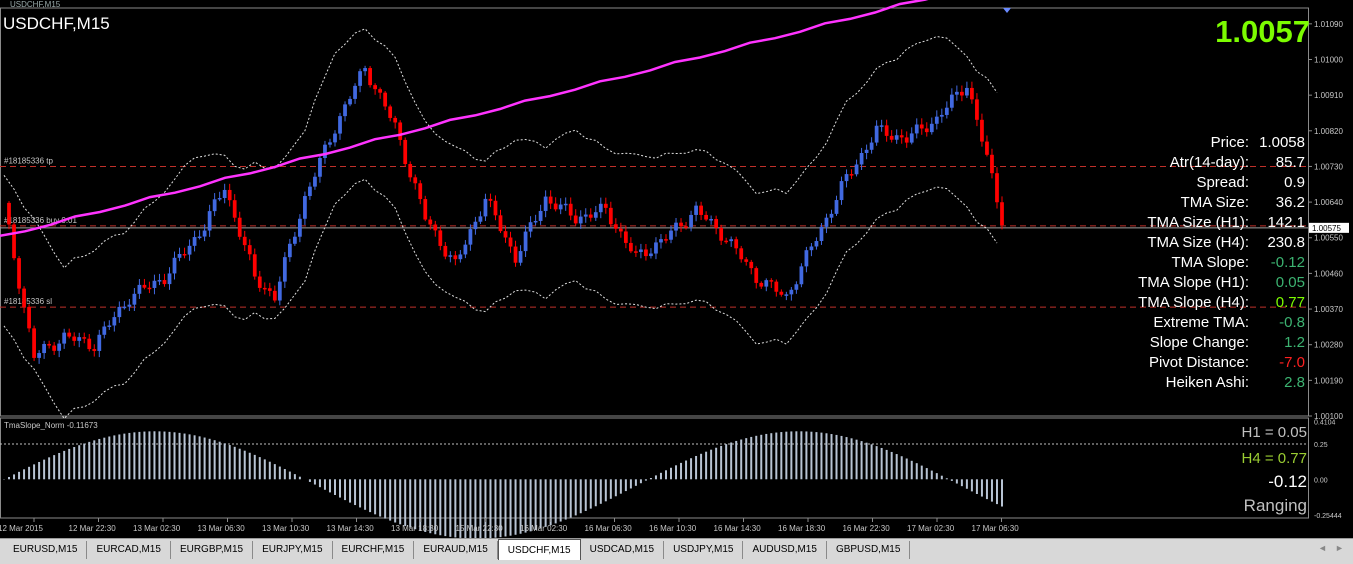 This screenshot has width=1353, height=564. Describe the element at coordinates (21, 528) in the screenshot. I see `time-axis-label: 12 Mar 2015` at that location.